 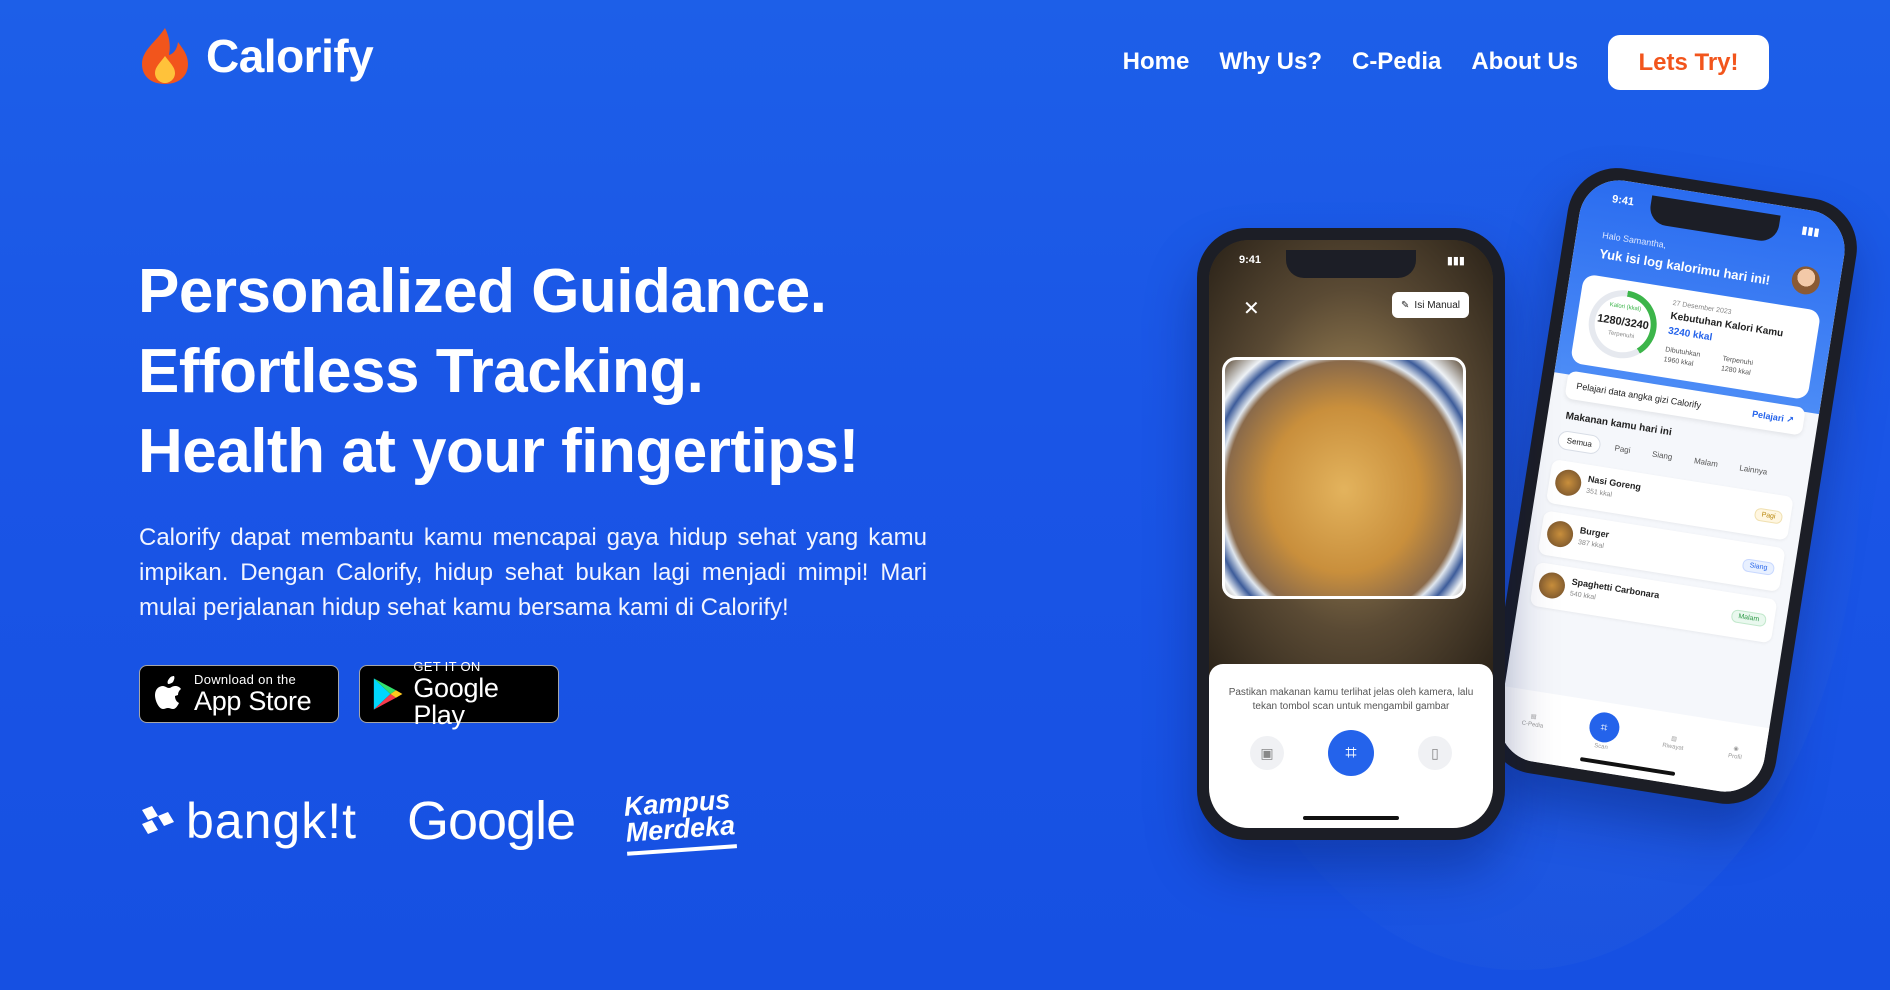 What do you see at coordinates (1532, 724) in the screenshot?
I see `bottom-nav-label: C-Pedia` at bounding box center [1532, 724].